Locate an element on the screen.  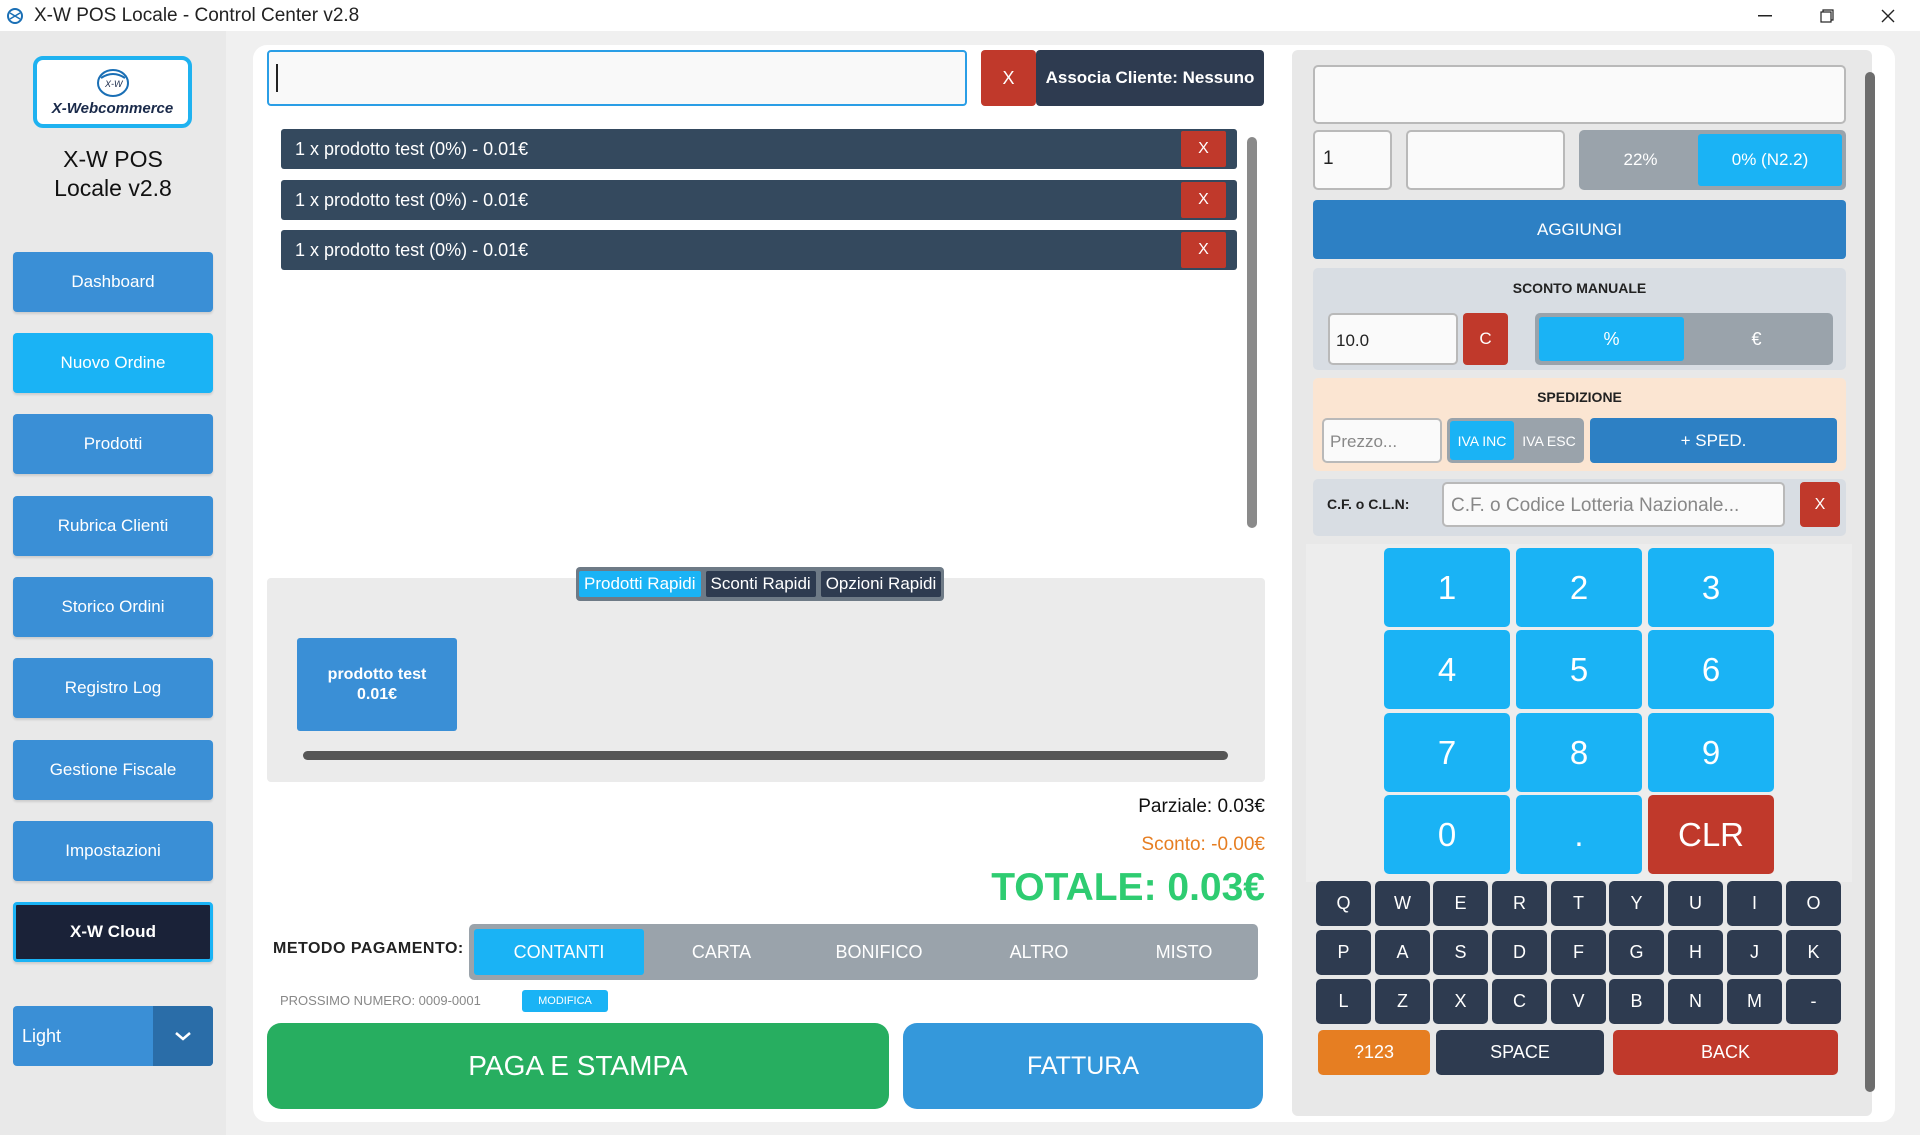
payment-misto: MISTO is located at coordinates (1184, 952).